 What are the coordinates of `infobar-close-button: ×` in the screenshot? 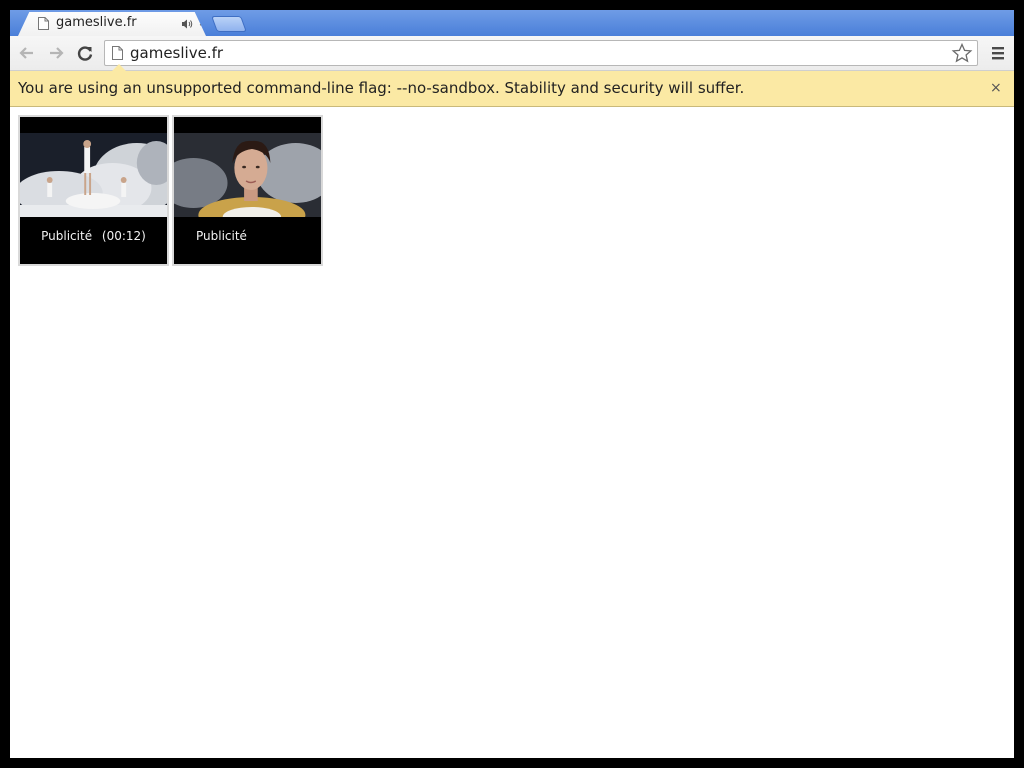 It's located at (996, 88).